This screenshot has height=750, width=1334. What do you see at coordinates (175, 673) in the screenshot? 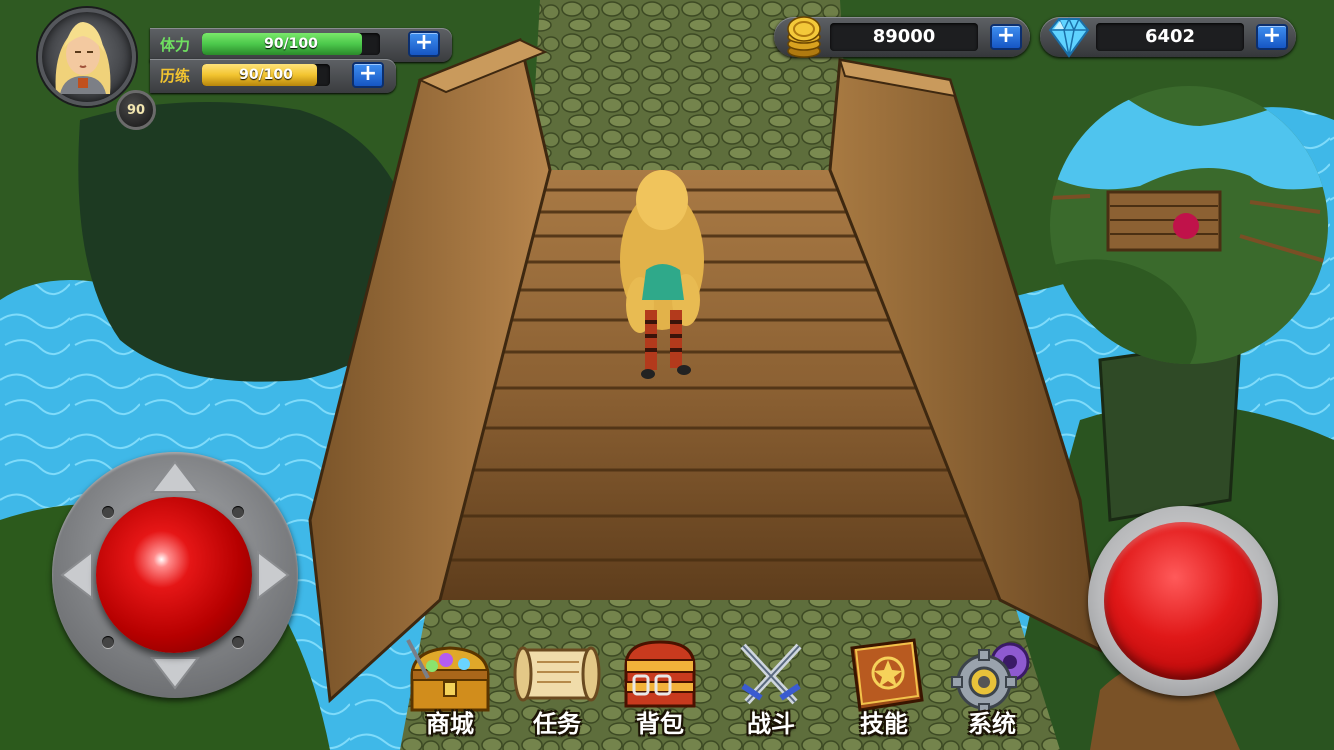
I see `arrow-down-icon` at bounding box center [175, 673].